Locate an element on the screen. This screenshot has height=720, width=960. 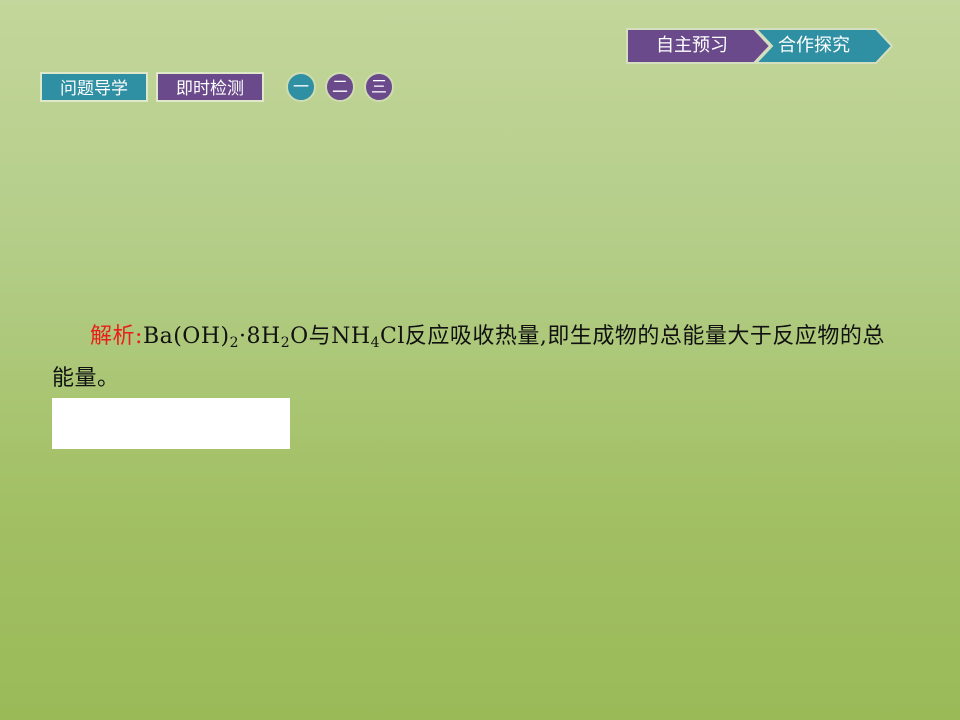
formula-h-subscript: 2 is located at coordinates (285, 343).